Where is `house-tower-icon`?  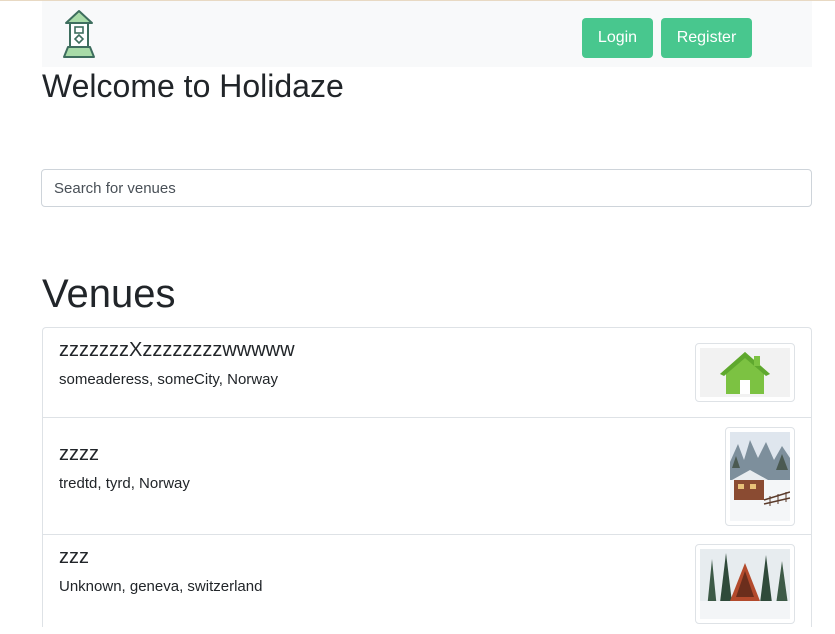
house-tower-icon is located at coordinates (79, 34).